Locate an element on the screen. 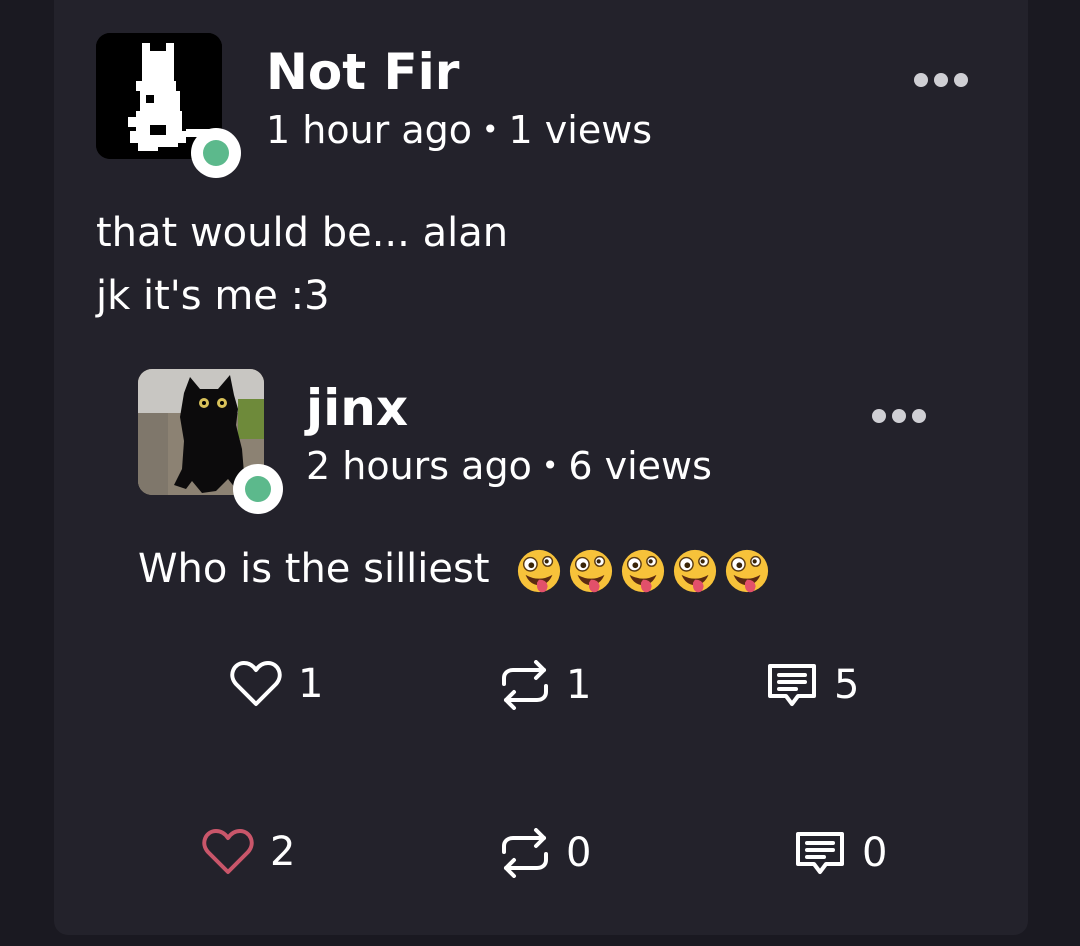 The width and height of the screenshot is (1080, 946). repost-button: 0 is located at coordinates (545, 853).